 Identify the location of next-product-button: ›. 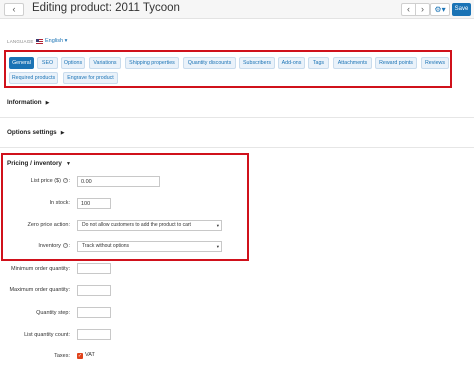
(422, 9).